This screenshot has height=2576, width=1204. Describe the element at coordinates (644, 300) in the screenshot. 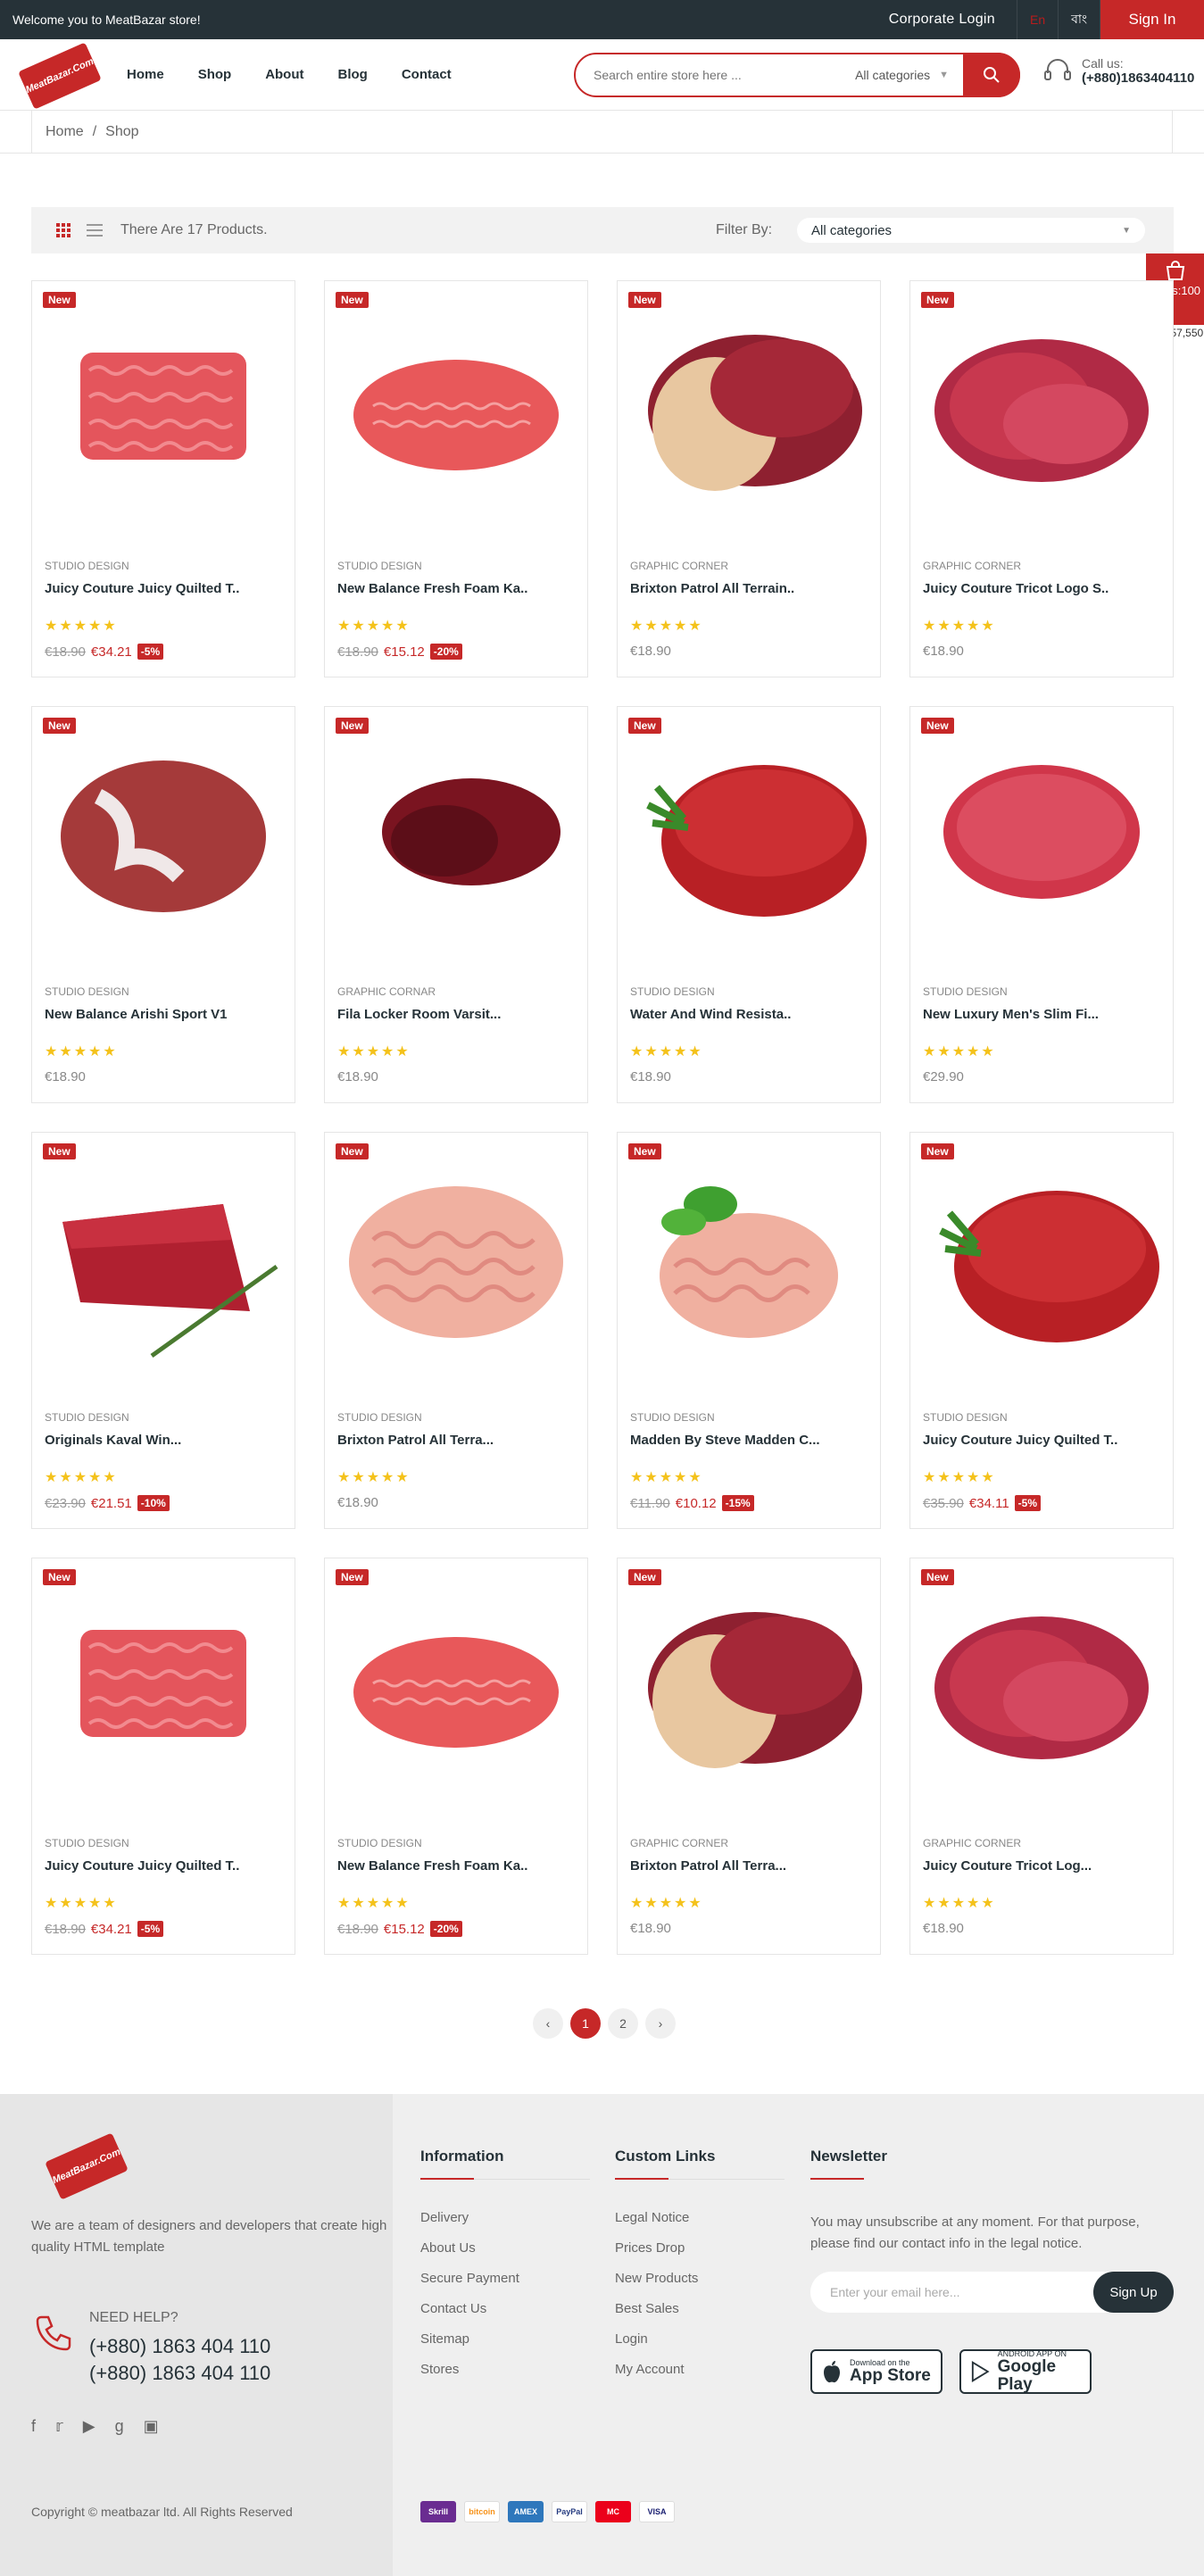

I see `new-badge: New` at that location.